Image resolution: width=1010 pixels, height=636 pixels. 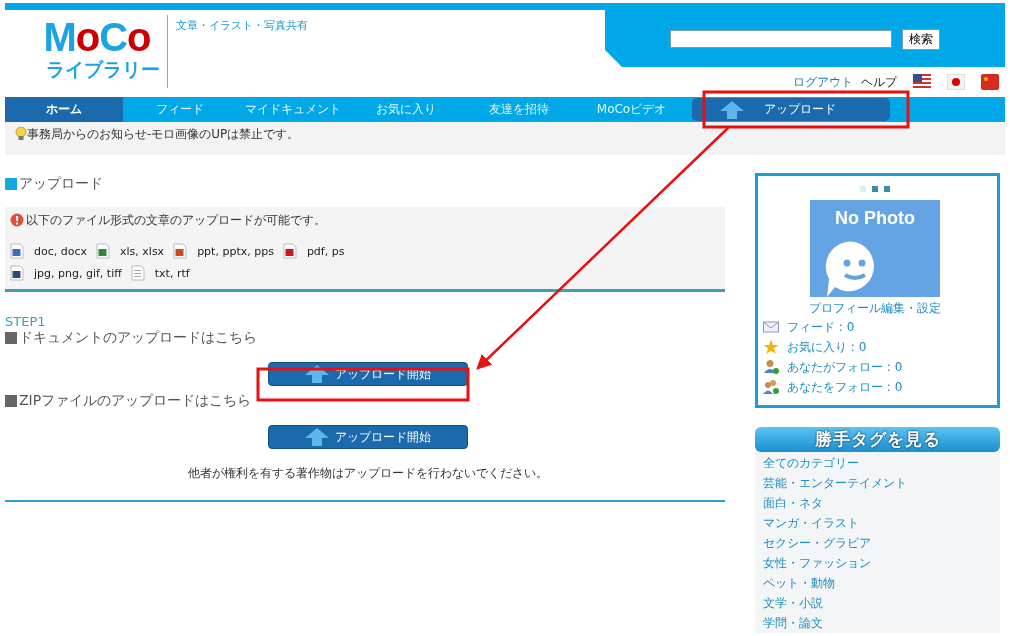 What do you see at coordinates (881, 623) in the screenshot?
I see `tag-link: 学問・論文` at bounding box center [881, 623].